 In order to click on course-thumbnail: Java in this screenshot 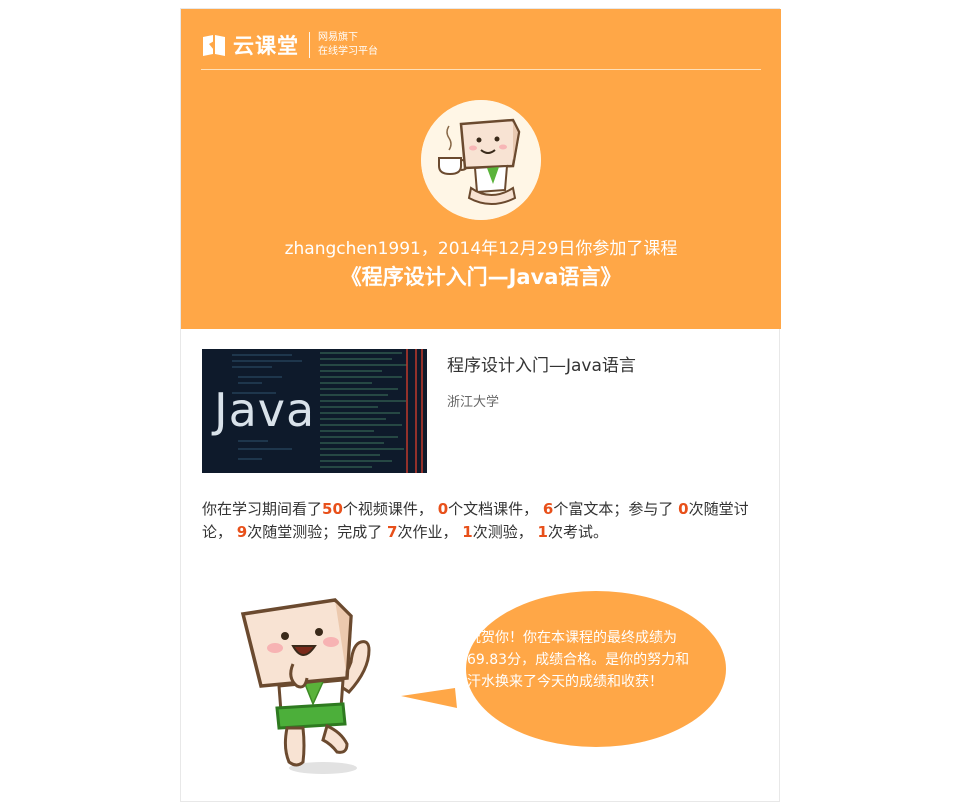, I will do `click(314, 411)`.